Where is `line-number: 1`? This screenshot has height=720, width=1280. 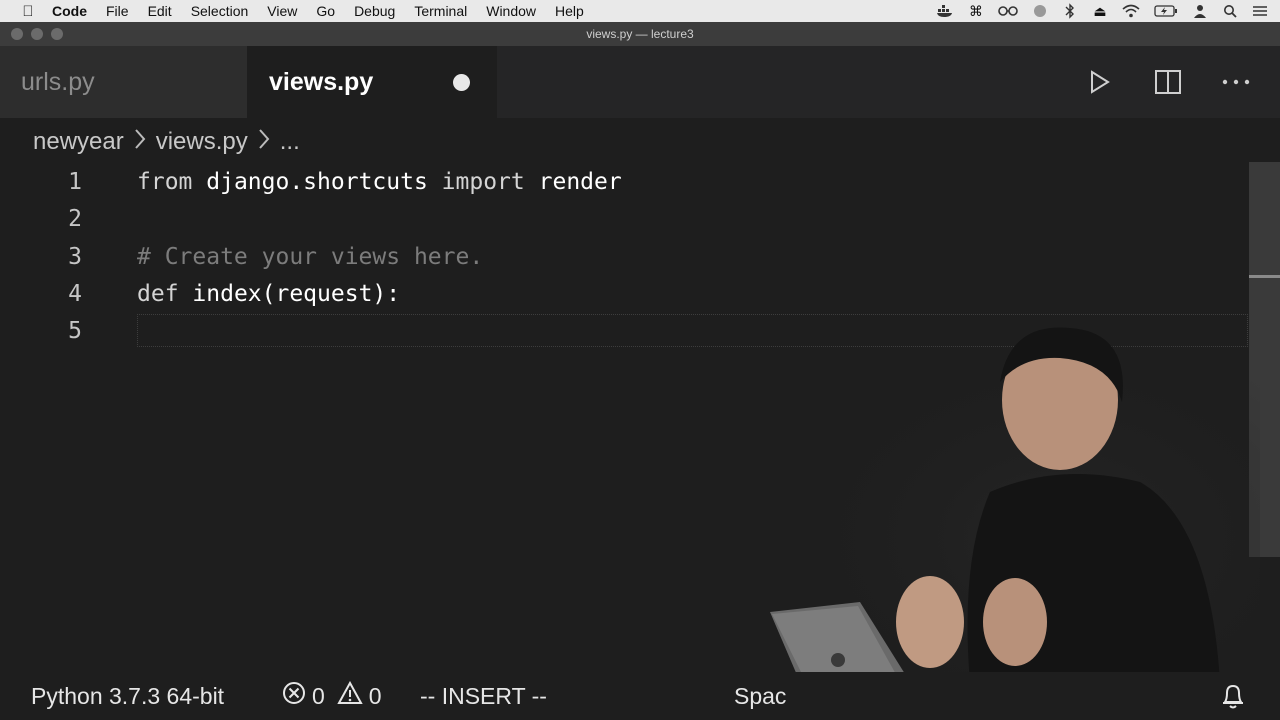 line-number: 1 is located at coordinates (75, 181).